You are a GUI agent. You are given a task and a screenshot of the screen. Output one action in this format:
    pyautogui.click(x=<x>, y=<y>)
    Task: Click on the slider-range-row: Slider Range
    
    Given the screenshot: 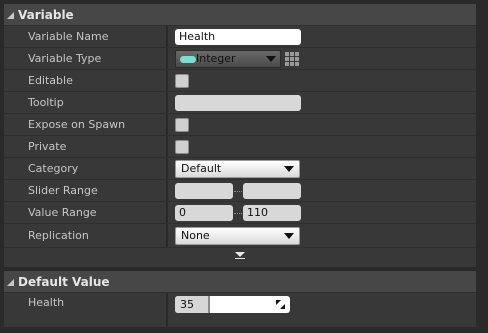 What is the action you would take?
    pyautogui.click(x=240, y=191)
    